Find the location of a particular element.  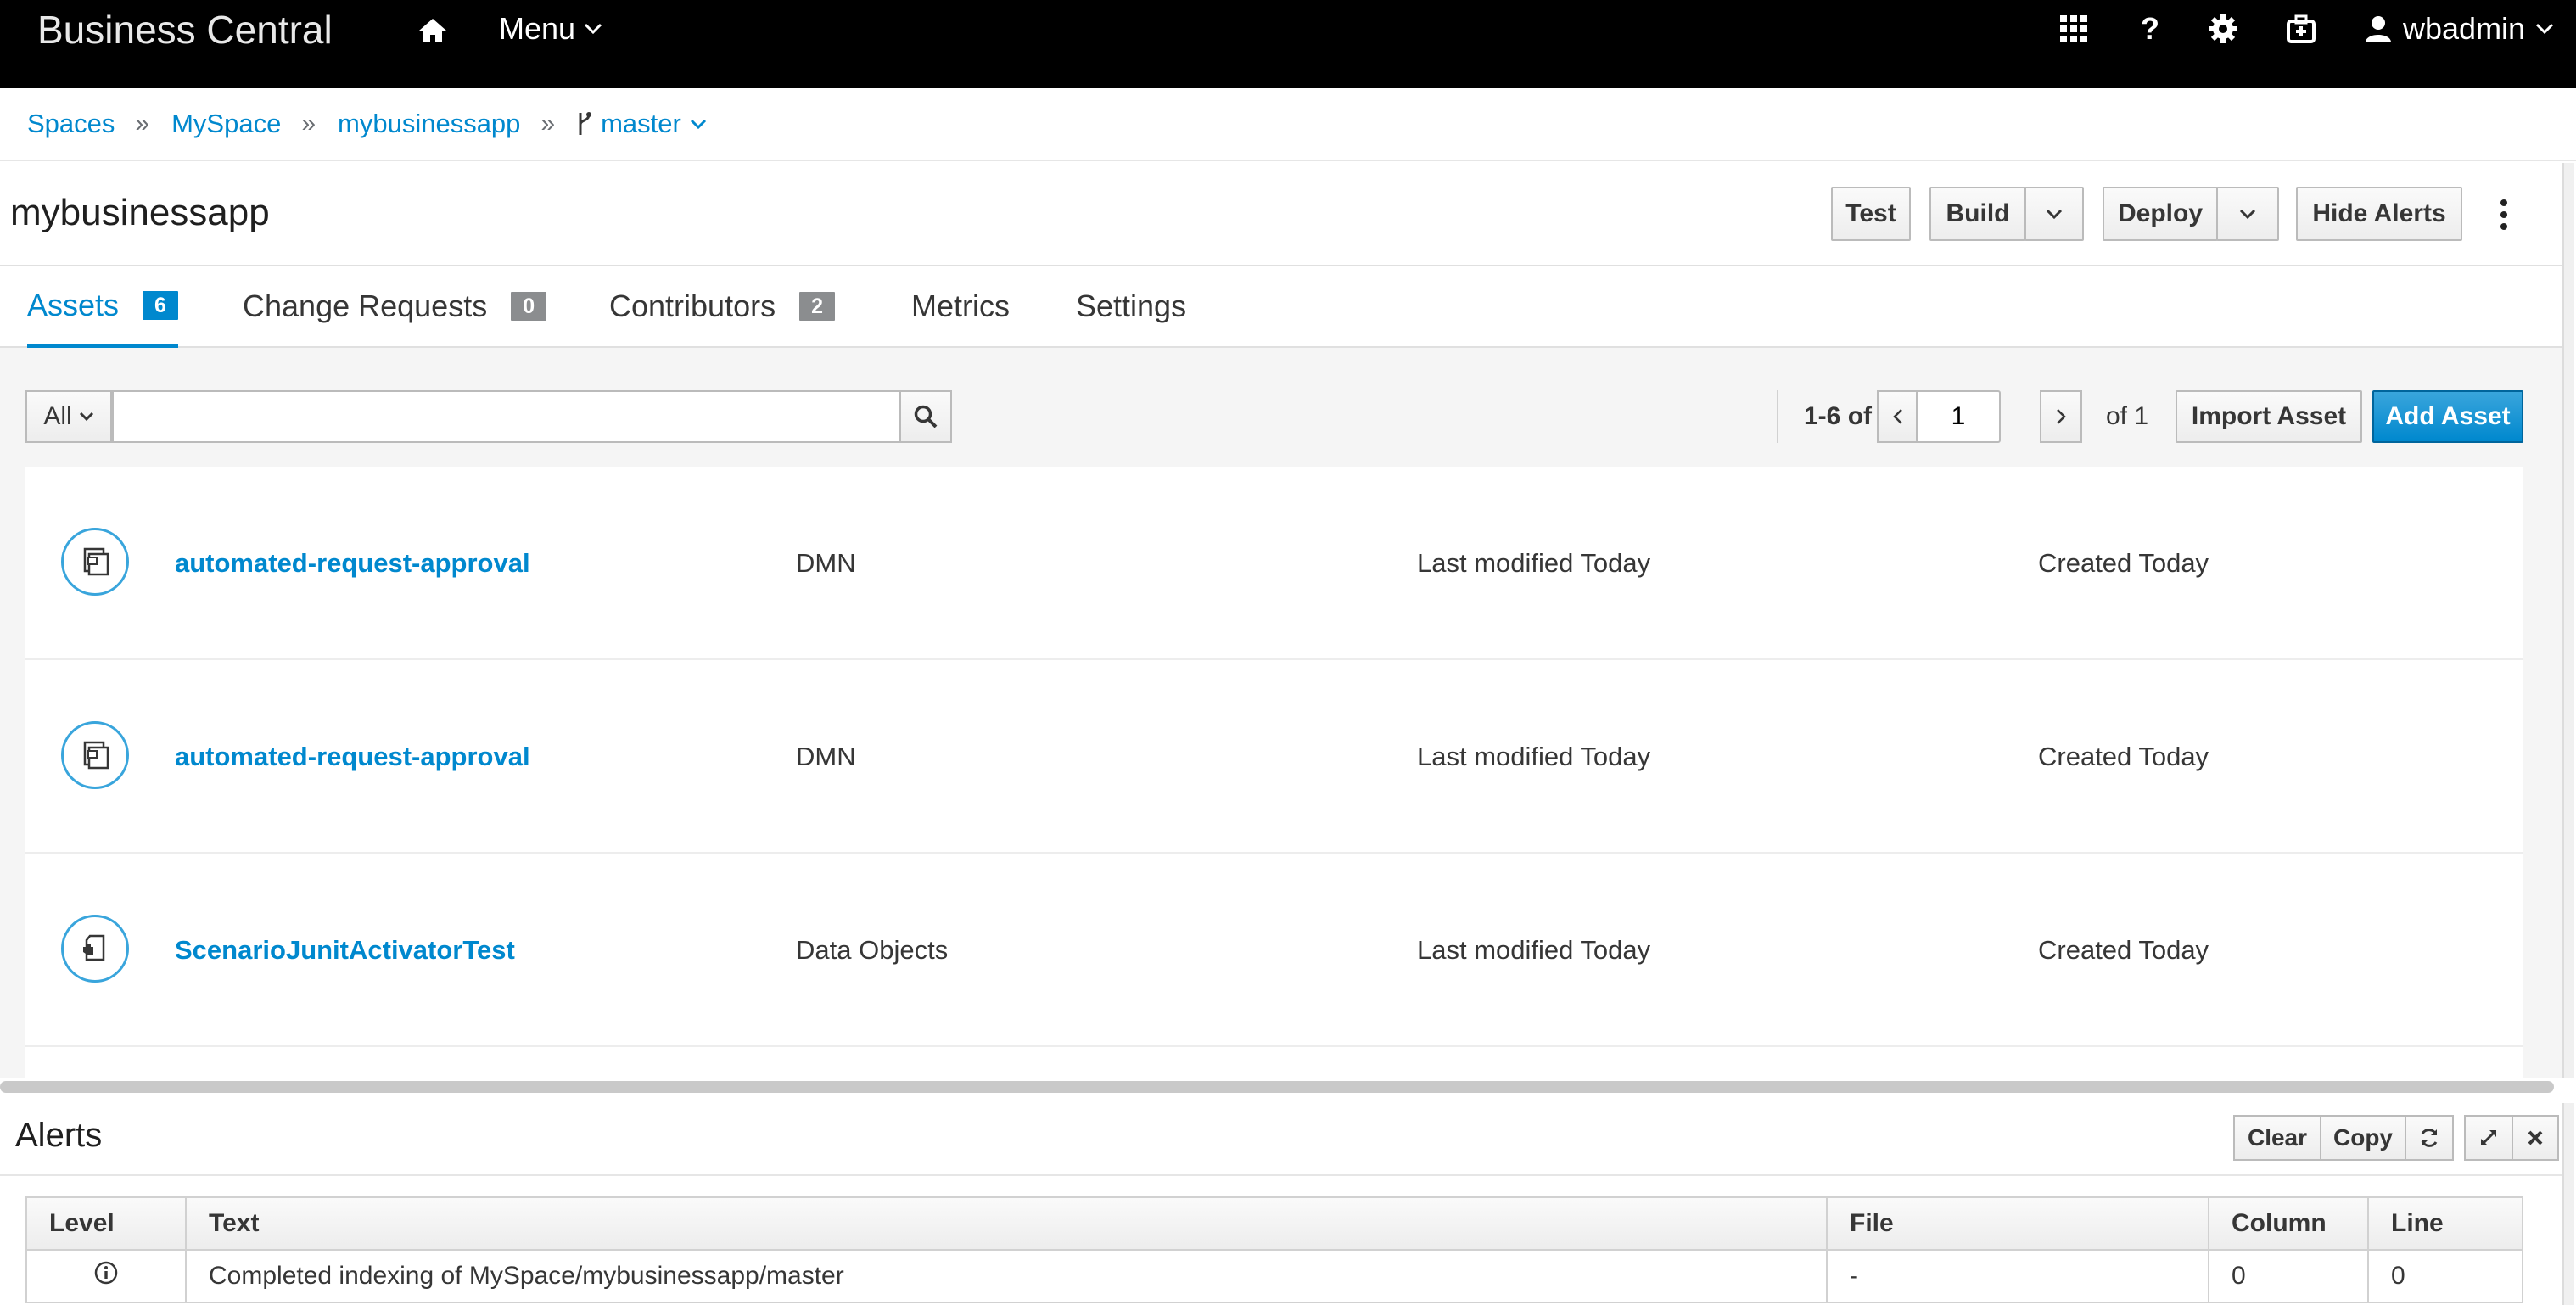

expand-icon is located at coordinates (2488, 1138).